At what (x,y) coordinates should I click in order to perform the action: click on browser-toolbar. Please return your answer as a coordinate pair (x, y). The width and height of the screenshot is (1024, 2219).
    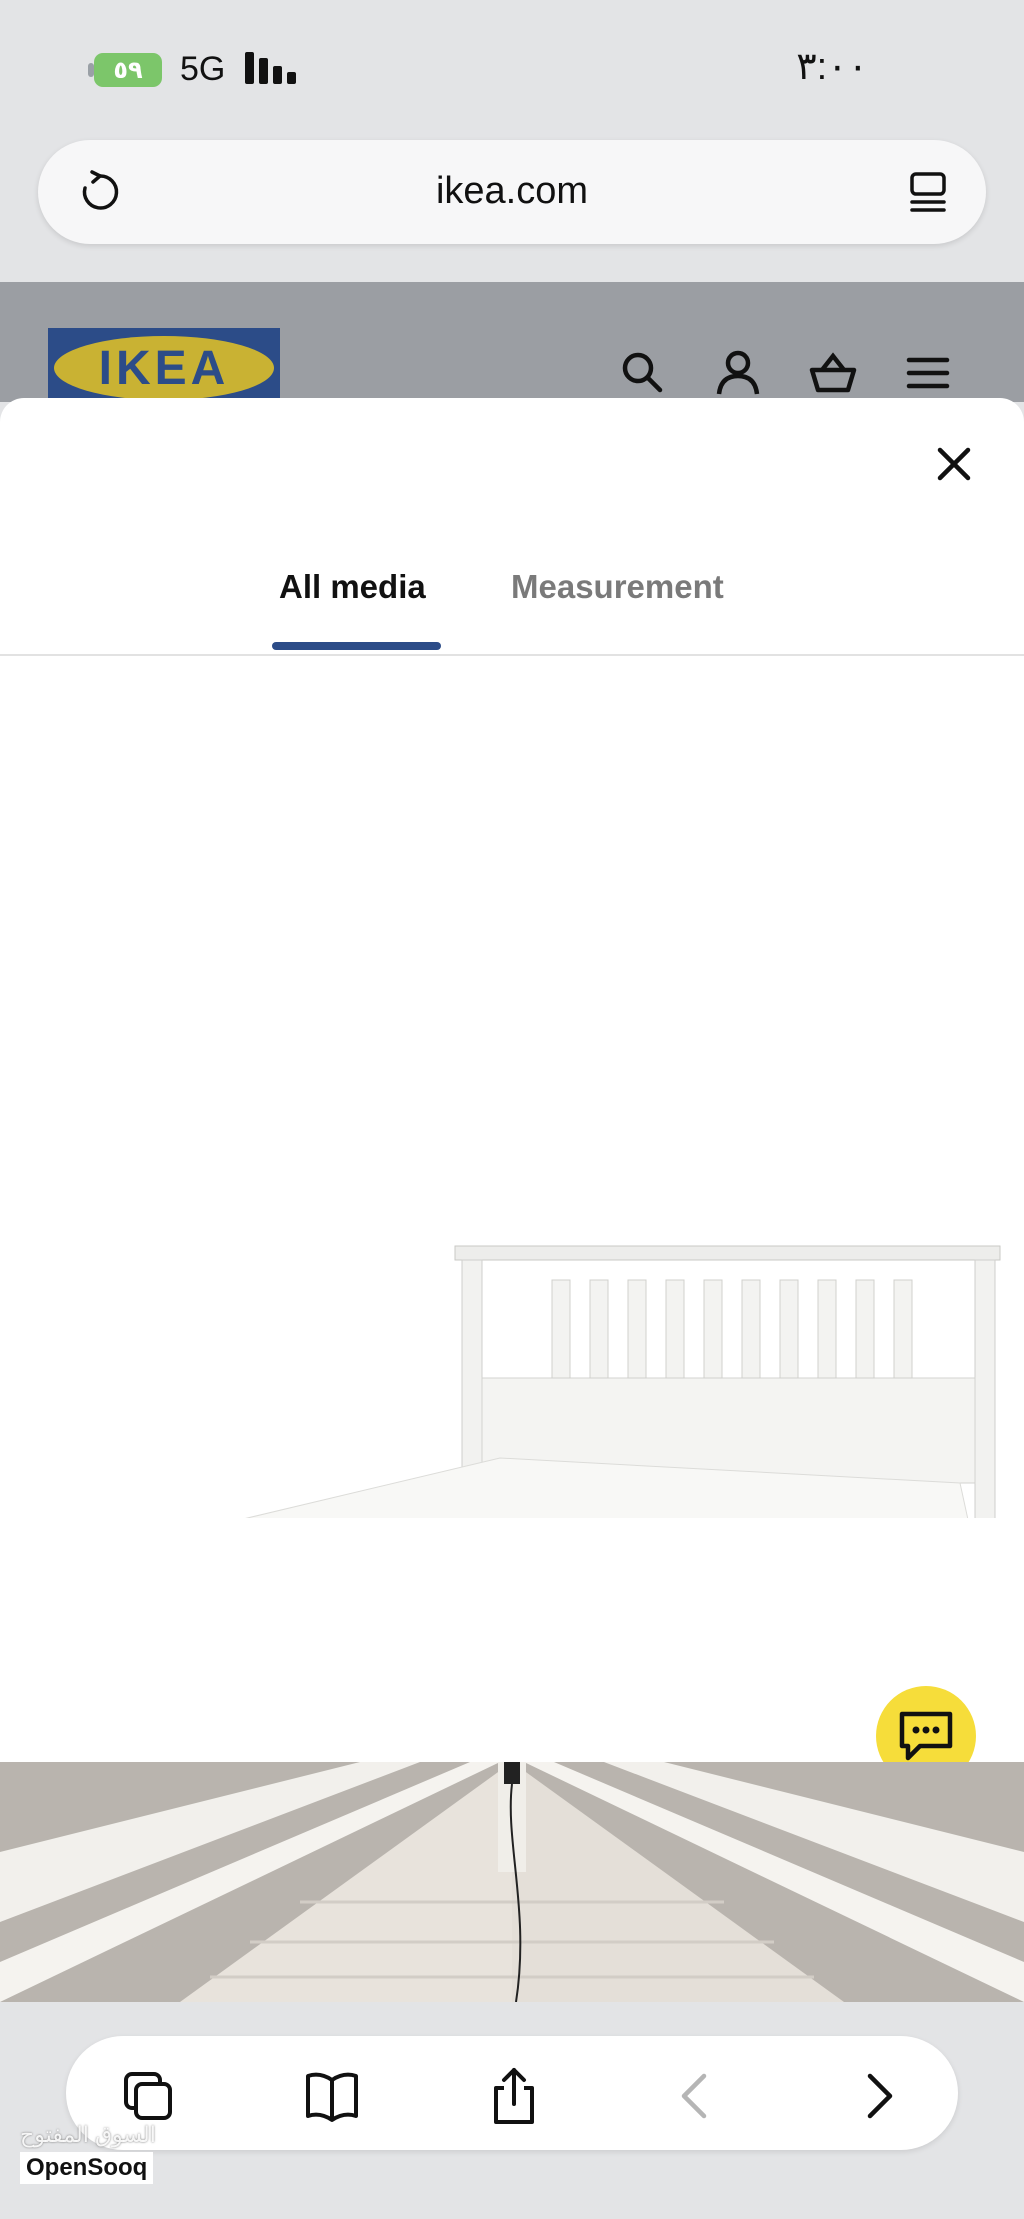
    Looking at the image, I should click on (512, 2093).